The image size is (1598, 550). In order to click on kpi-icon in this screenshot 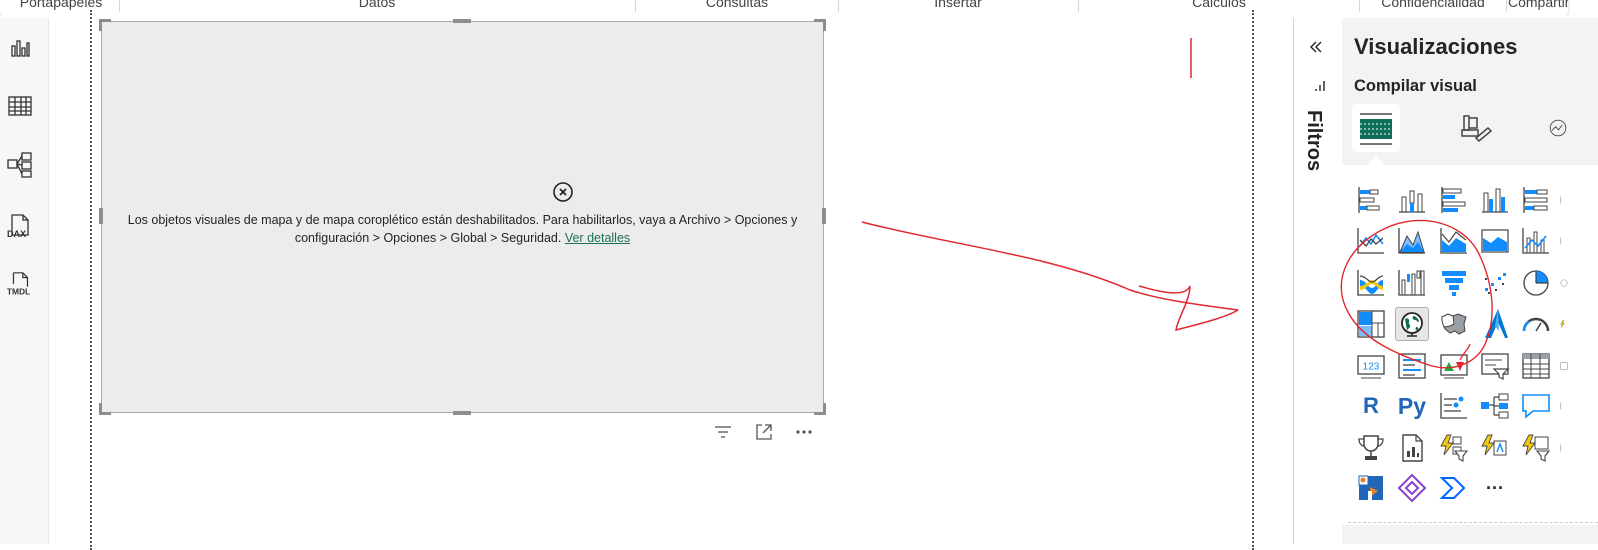, I will do `click(1454, 366)`.